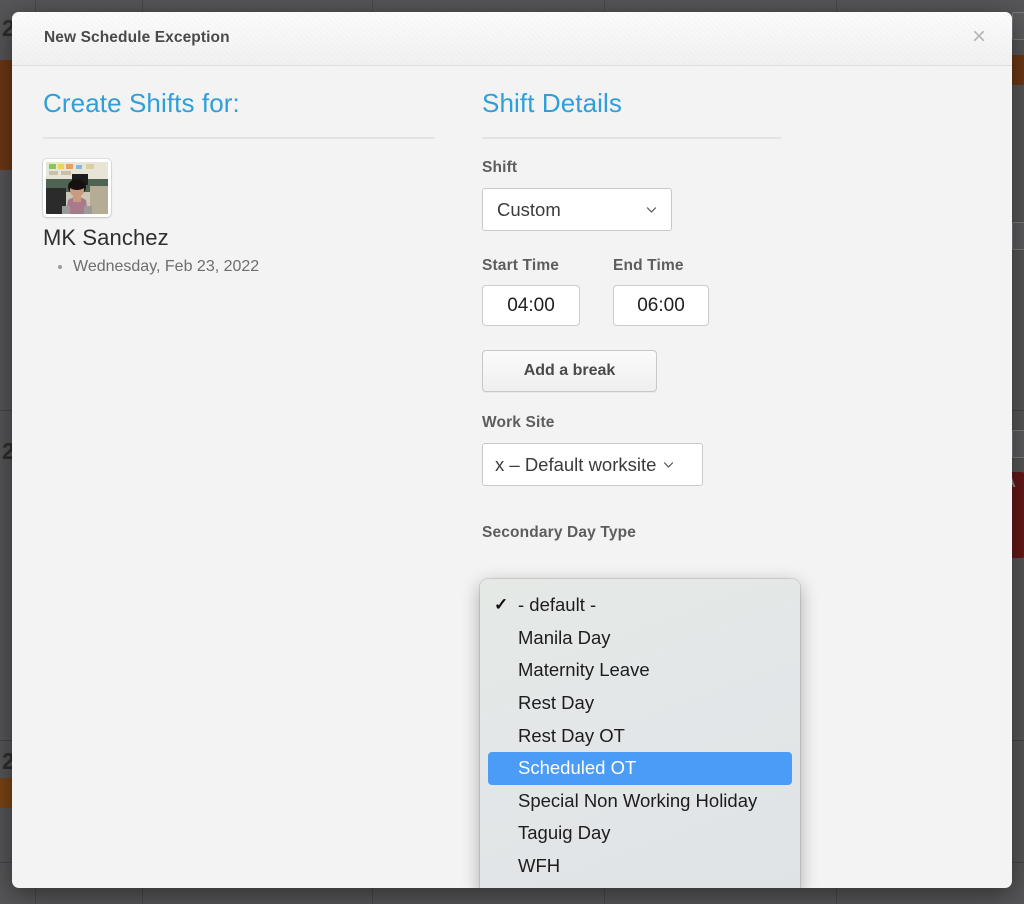 The width and height of the screenshot is (1024, 904). I want to click on avatar, so click(77, 188).